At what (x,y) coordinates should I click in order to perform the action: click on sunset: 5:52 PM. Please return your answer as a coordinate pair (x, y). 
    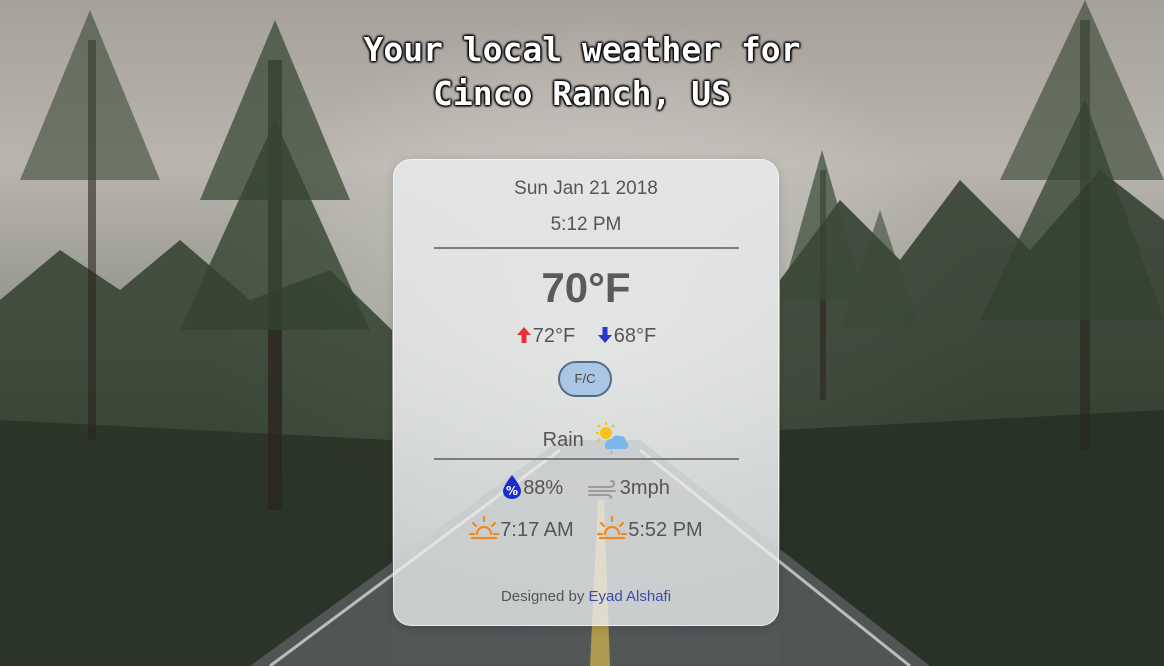
    Looking at the image, I should click on (650, 528).